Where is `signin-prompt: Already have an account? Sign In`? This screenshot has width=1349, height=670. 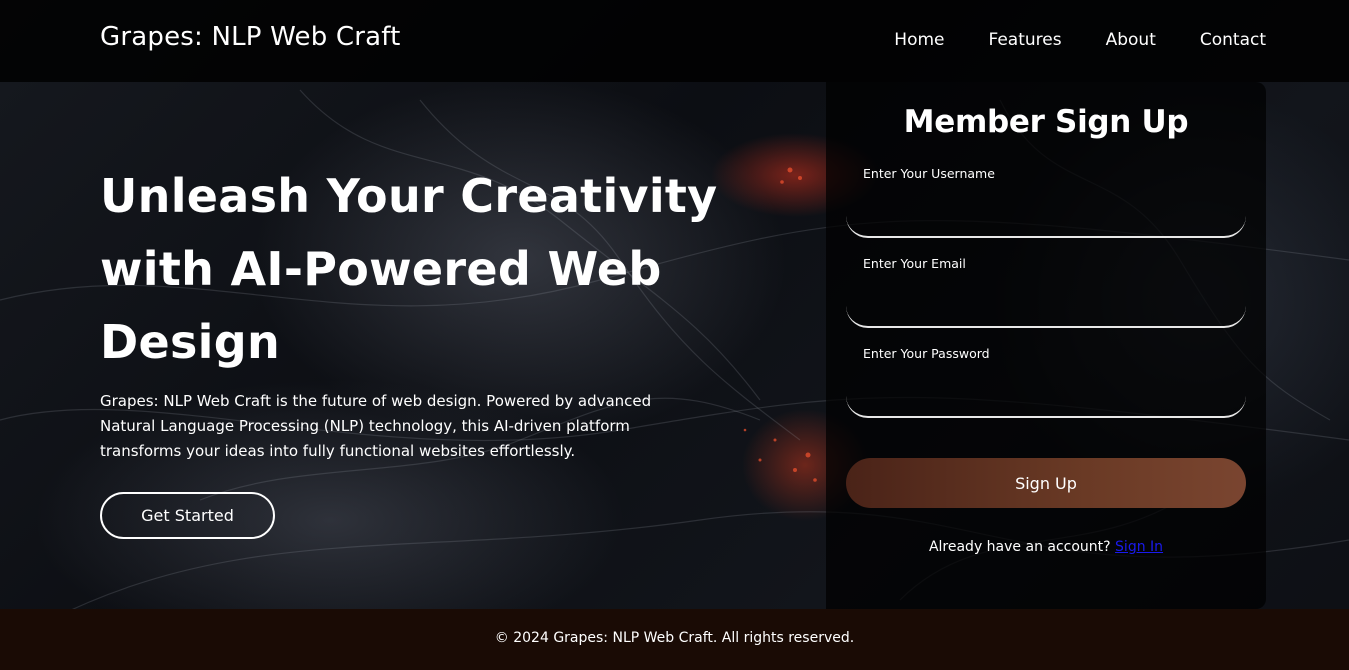 signin-prompt: Already have an account? Sign In is located at coordinates (1046, 547).